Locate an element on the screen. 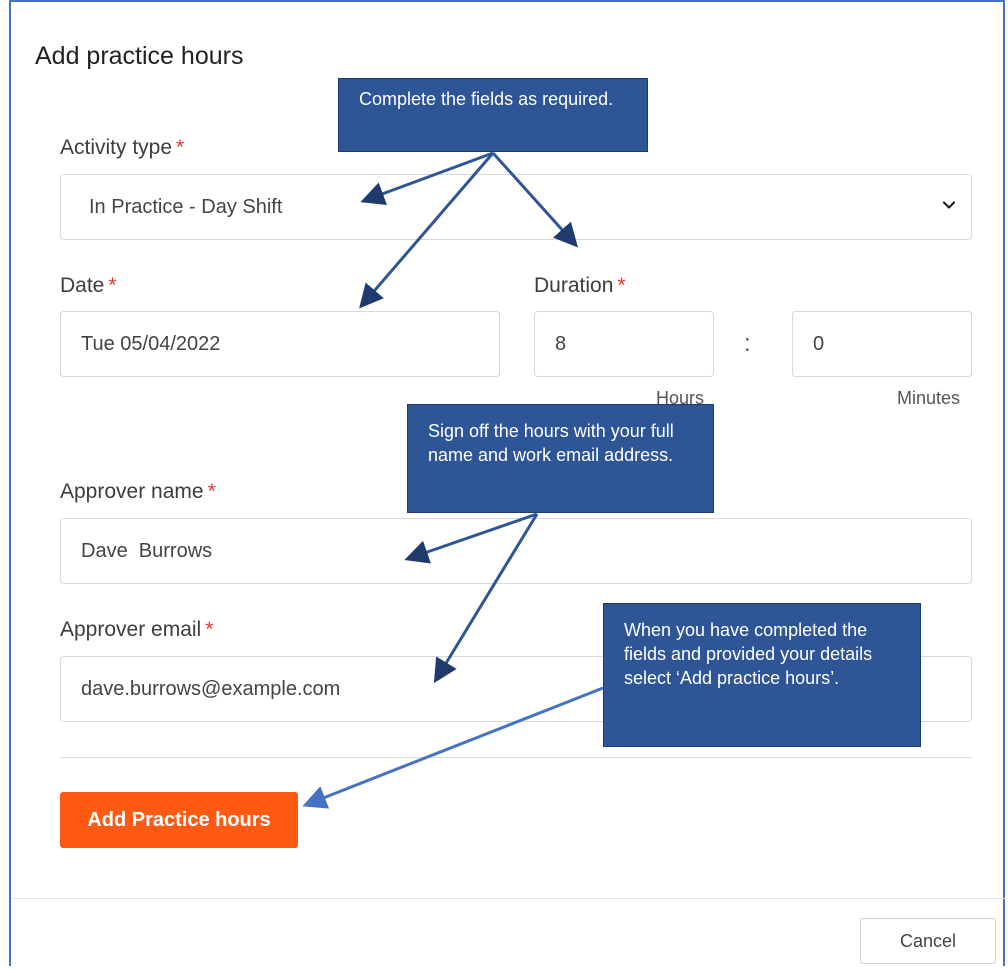  chevron-down-icon is located at coordinates (949, 205).